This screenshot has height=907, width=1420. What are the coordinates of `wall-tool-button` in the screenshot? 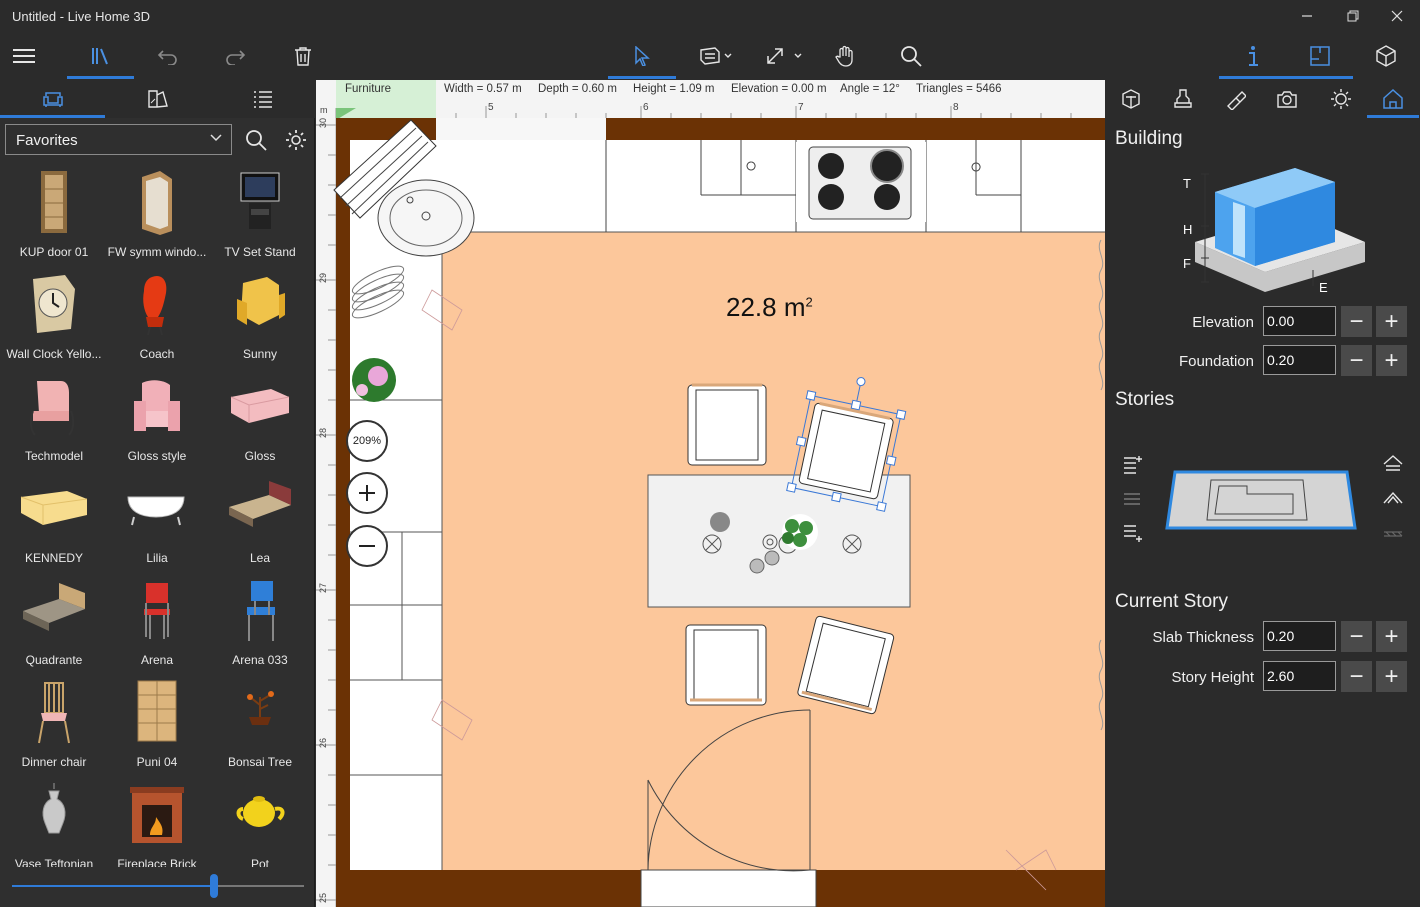 It's located at (716, 56).